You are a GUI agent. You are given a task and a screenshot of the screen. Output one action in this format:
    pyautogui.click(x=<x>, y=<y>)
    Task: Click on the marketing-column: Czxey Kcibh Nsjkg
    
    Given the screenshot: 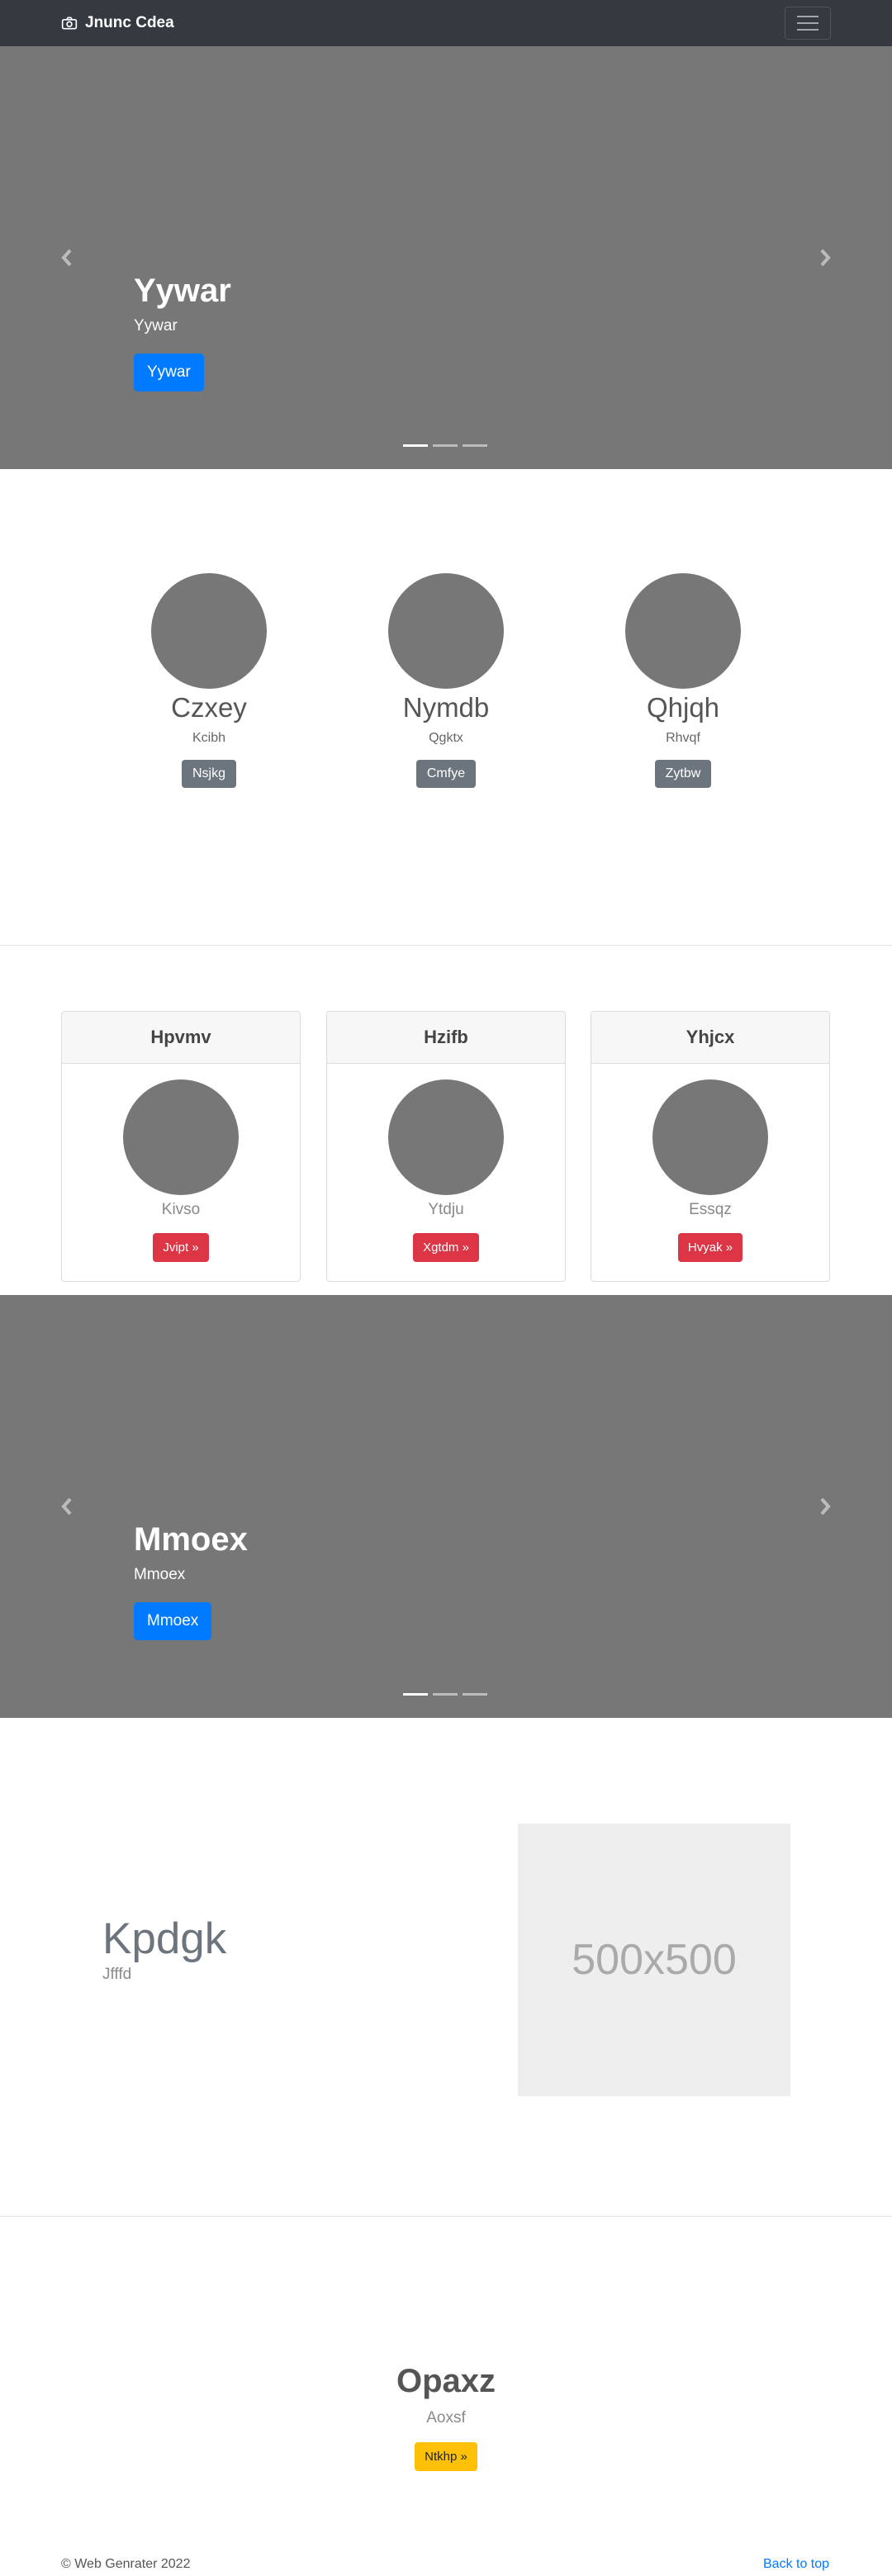 What is the action you would take?
    pyautogui.click(x=209, y=680)
    